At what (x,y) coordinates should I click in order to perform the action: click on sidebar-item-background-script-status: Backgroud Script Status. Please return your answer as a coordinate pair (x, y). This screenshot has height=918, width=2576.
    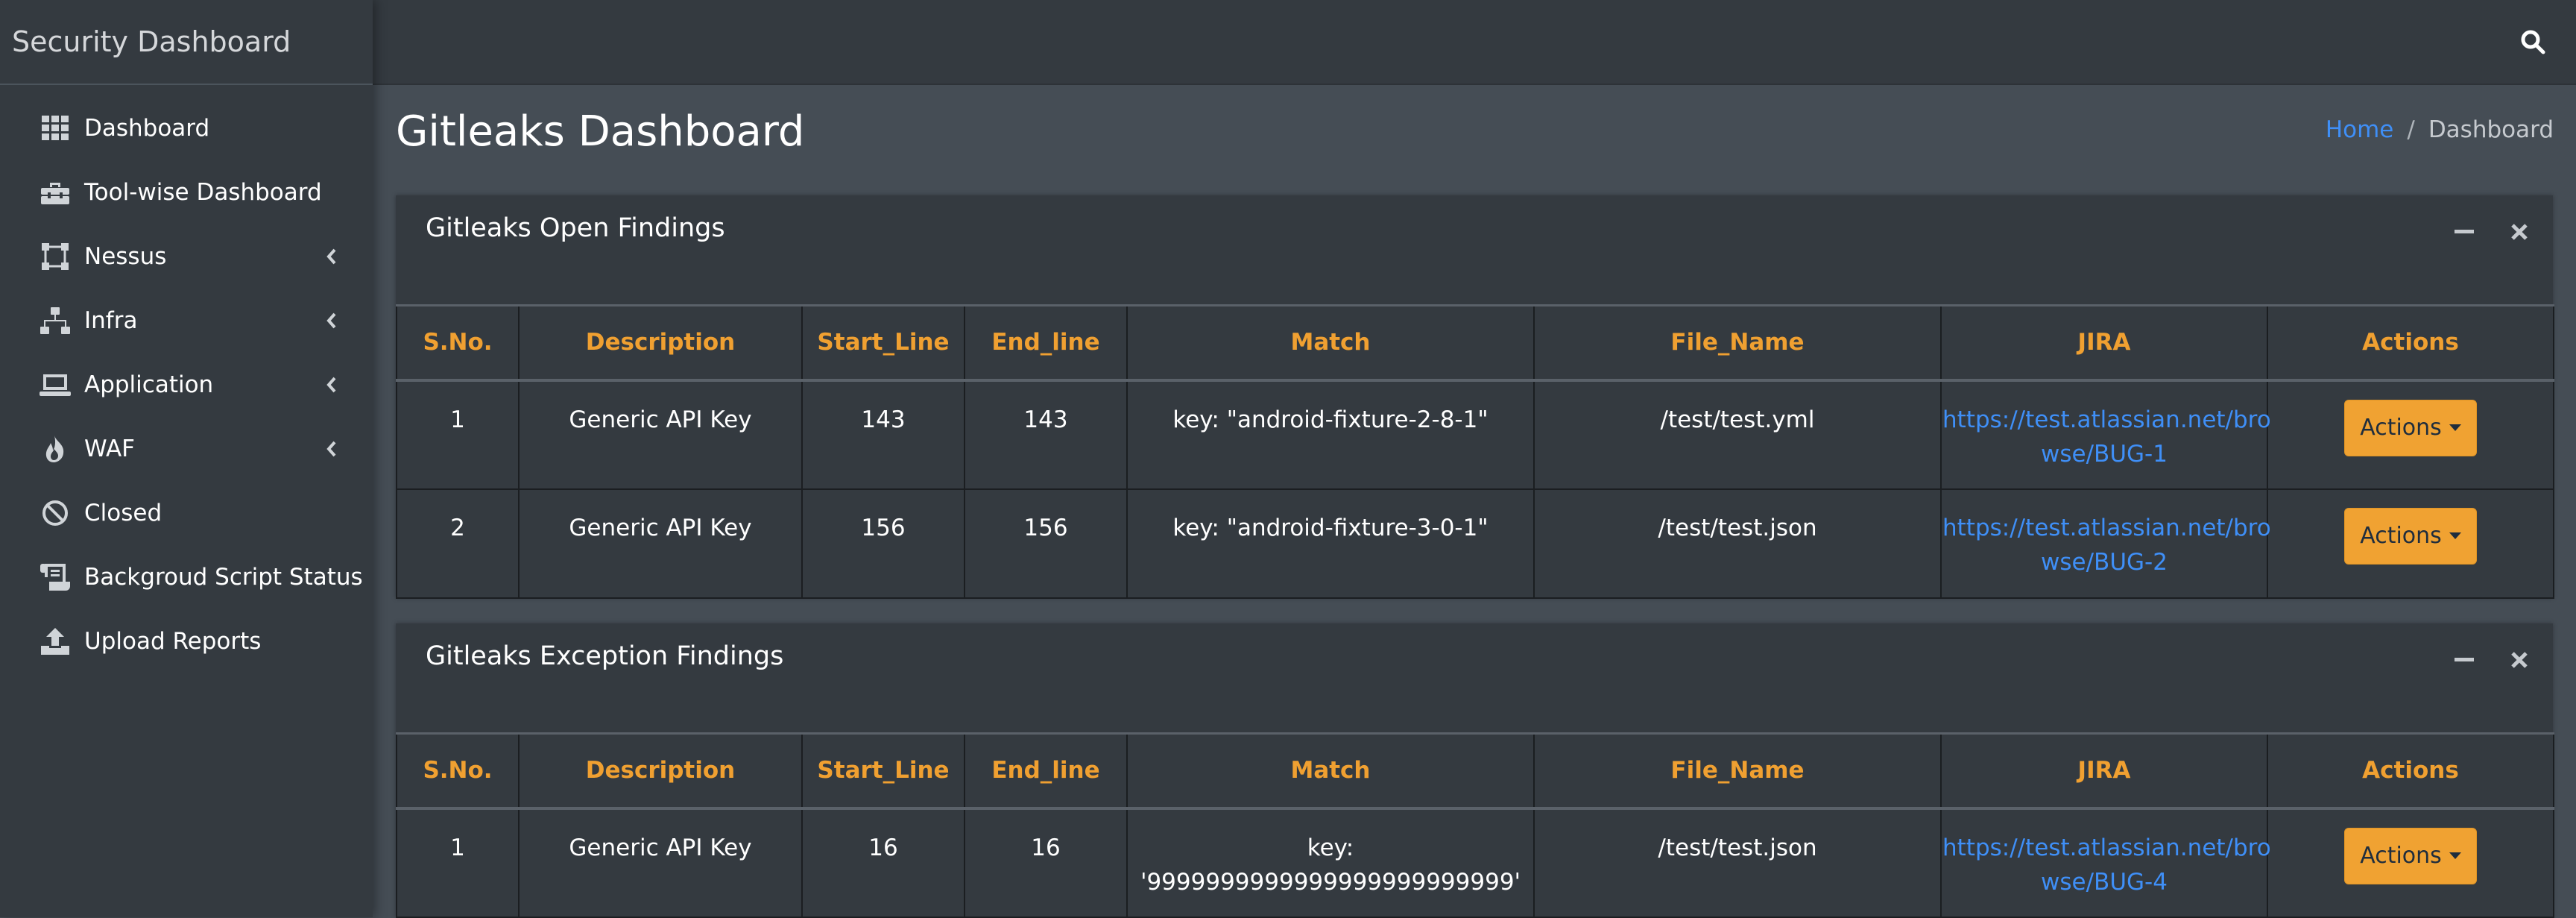
    Looking at the image, I should click on (187, 577).